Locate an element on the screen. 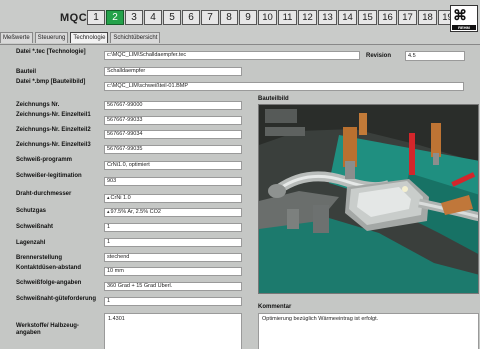  lagenzahl-label: Lagenzahl is located at coordinates (31, 243).